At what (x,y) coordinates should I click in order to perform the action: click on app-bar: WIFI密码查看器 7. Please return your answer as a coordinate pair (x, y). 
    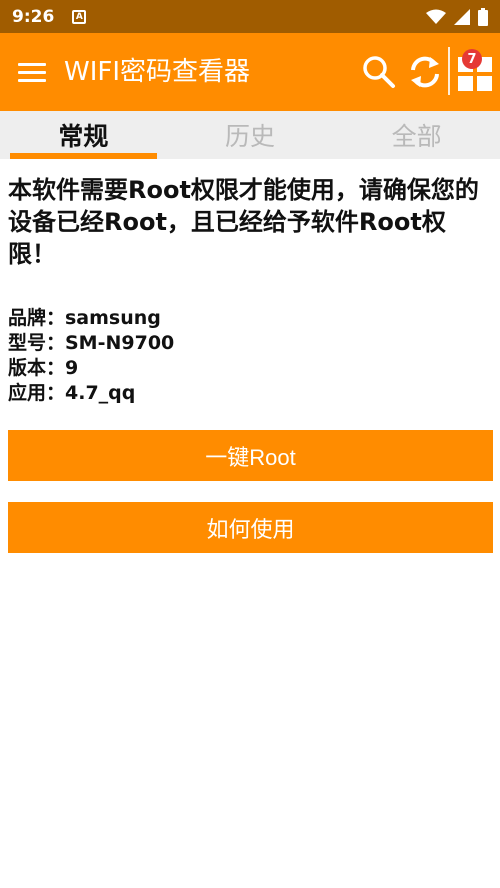
    Looking at the image, I should click on (250, 72).